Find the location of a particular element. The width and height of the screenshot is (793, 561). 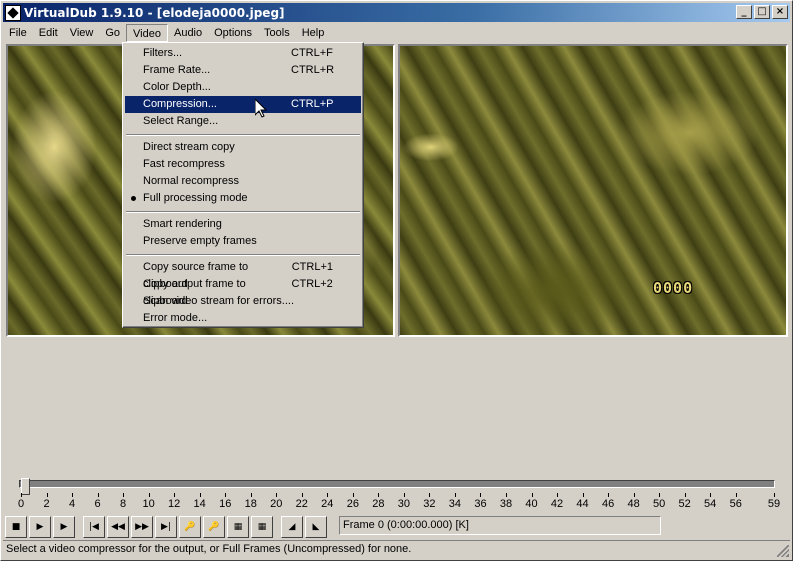

radio-bullet-icon is located at coordinates (133, 198).